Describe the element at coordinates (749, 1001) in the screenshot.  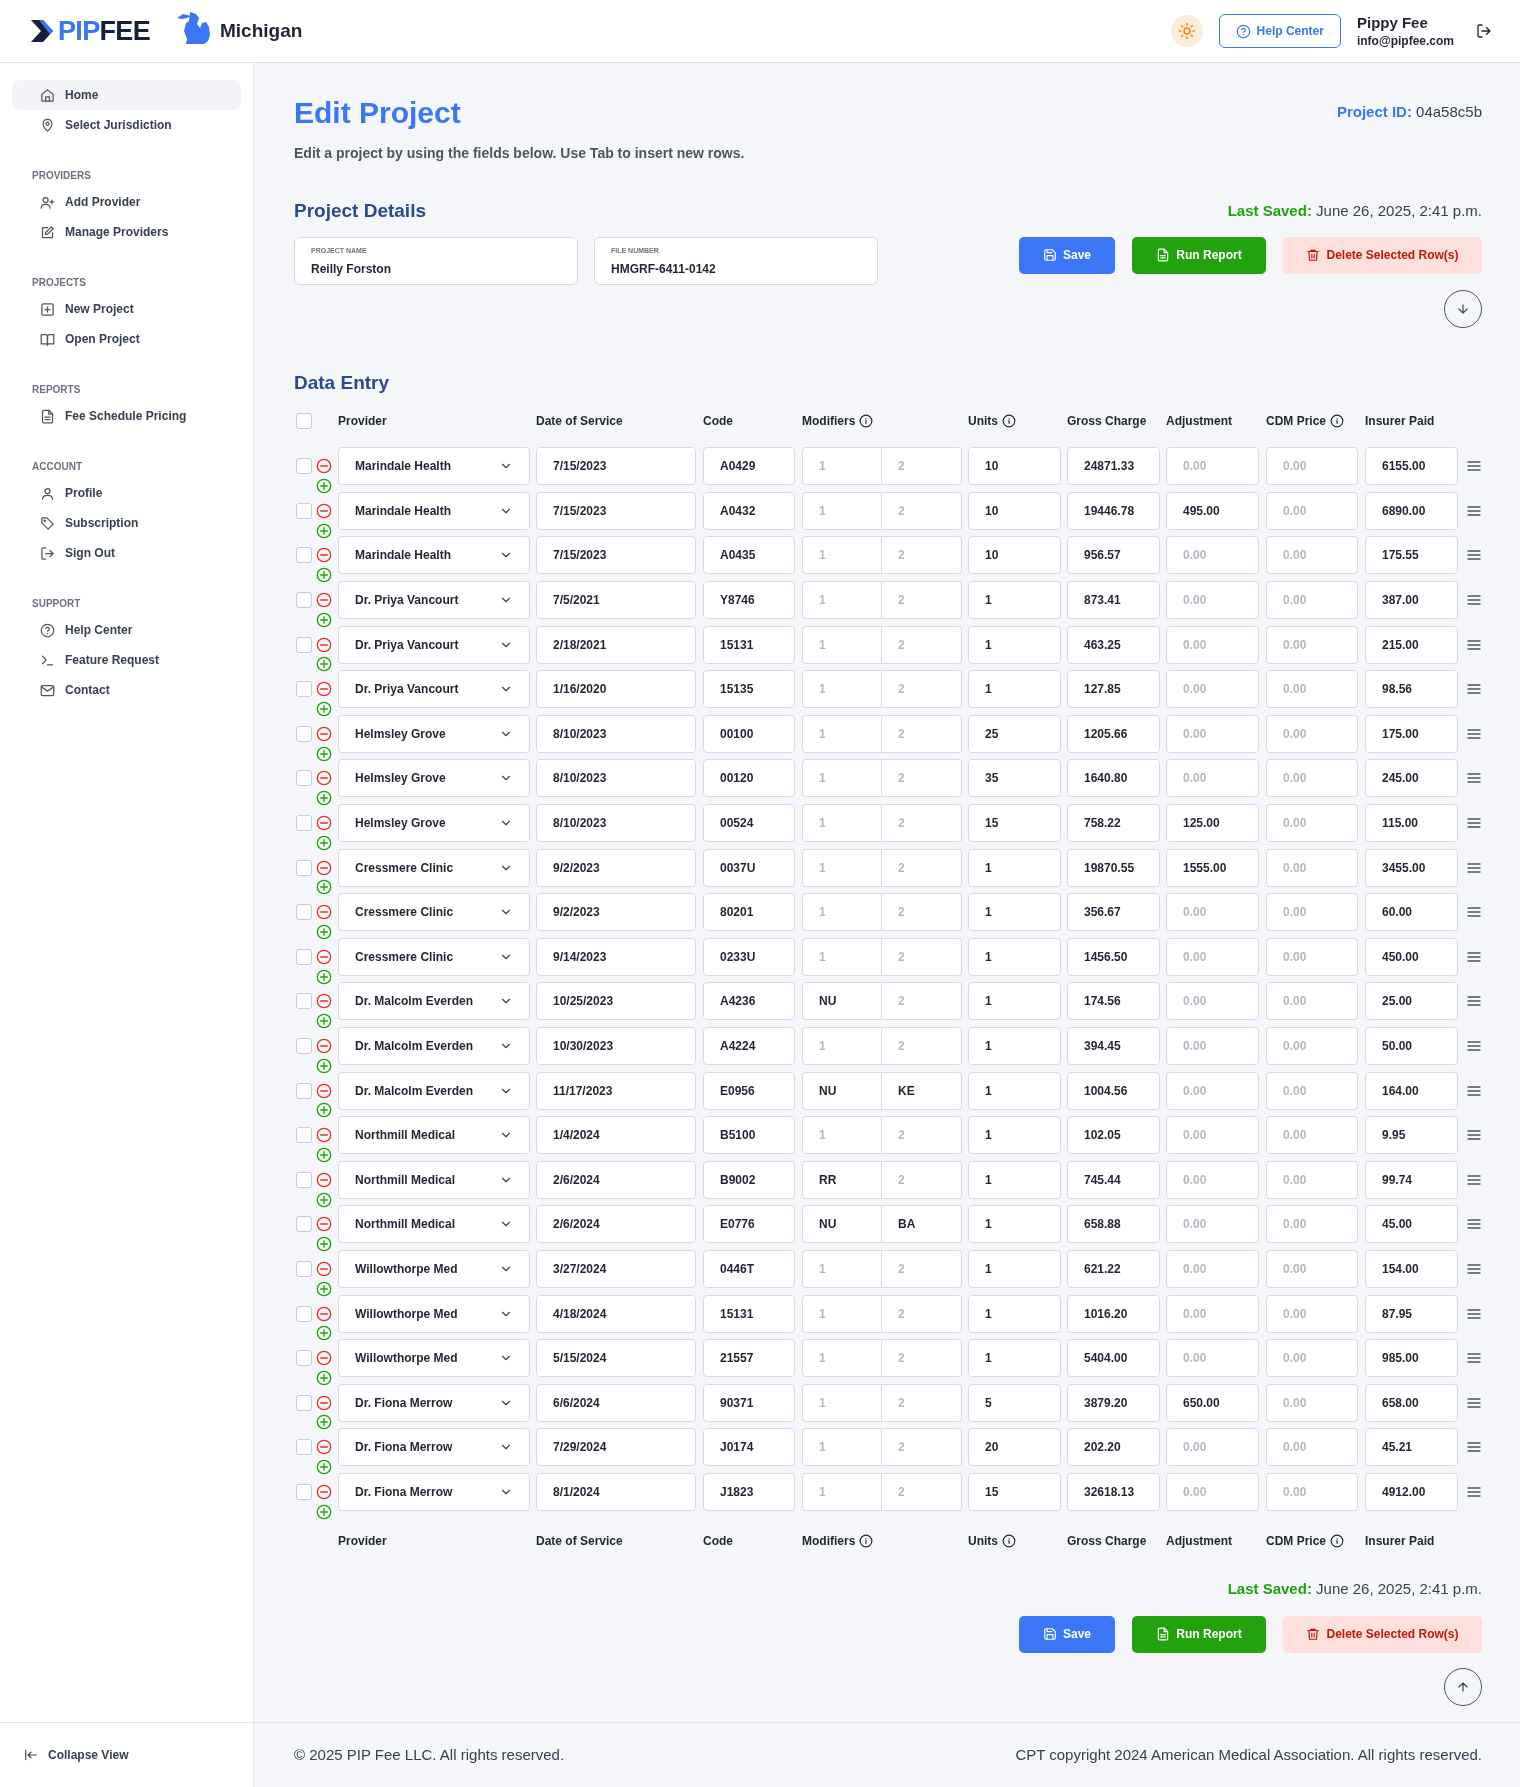
I see `code-field: A4236` at that location.